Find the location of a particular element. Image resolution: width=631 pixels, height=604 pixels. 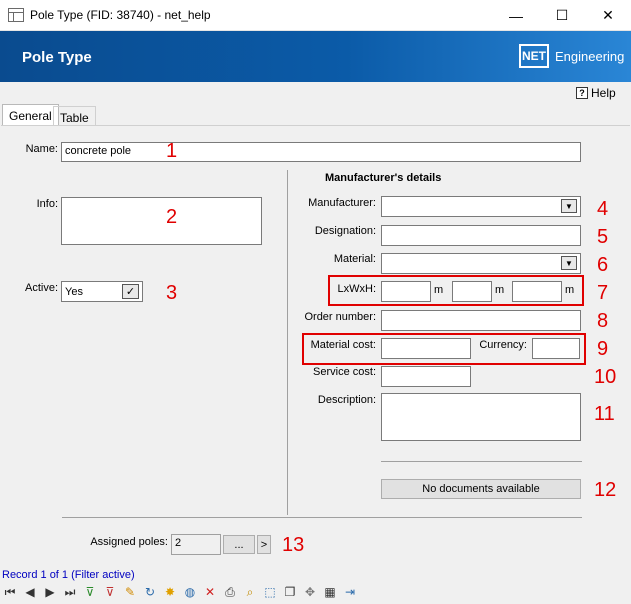

material-select: ▼ is located at coordinates (481, 263).